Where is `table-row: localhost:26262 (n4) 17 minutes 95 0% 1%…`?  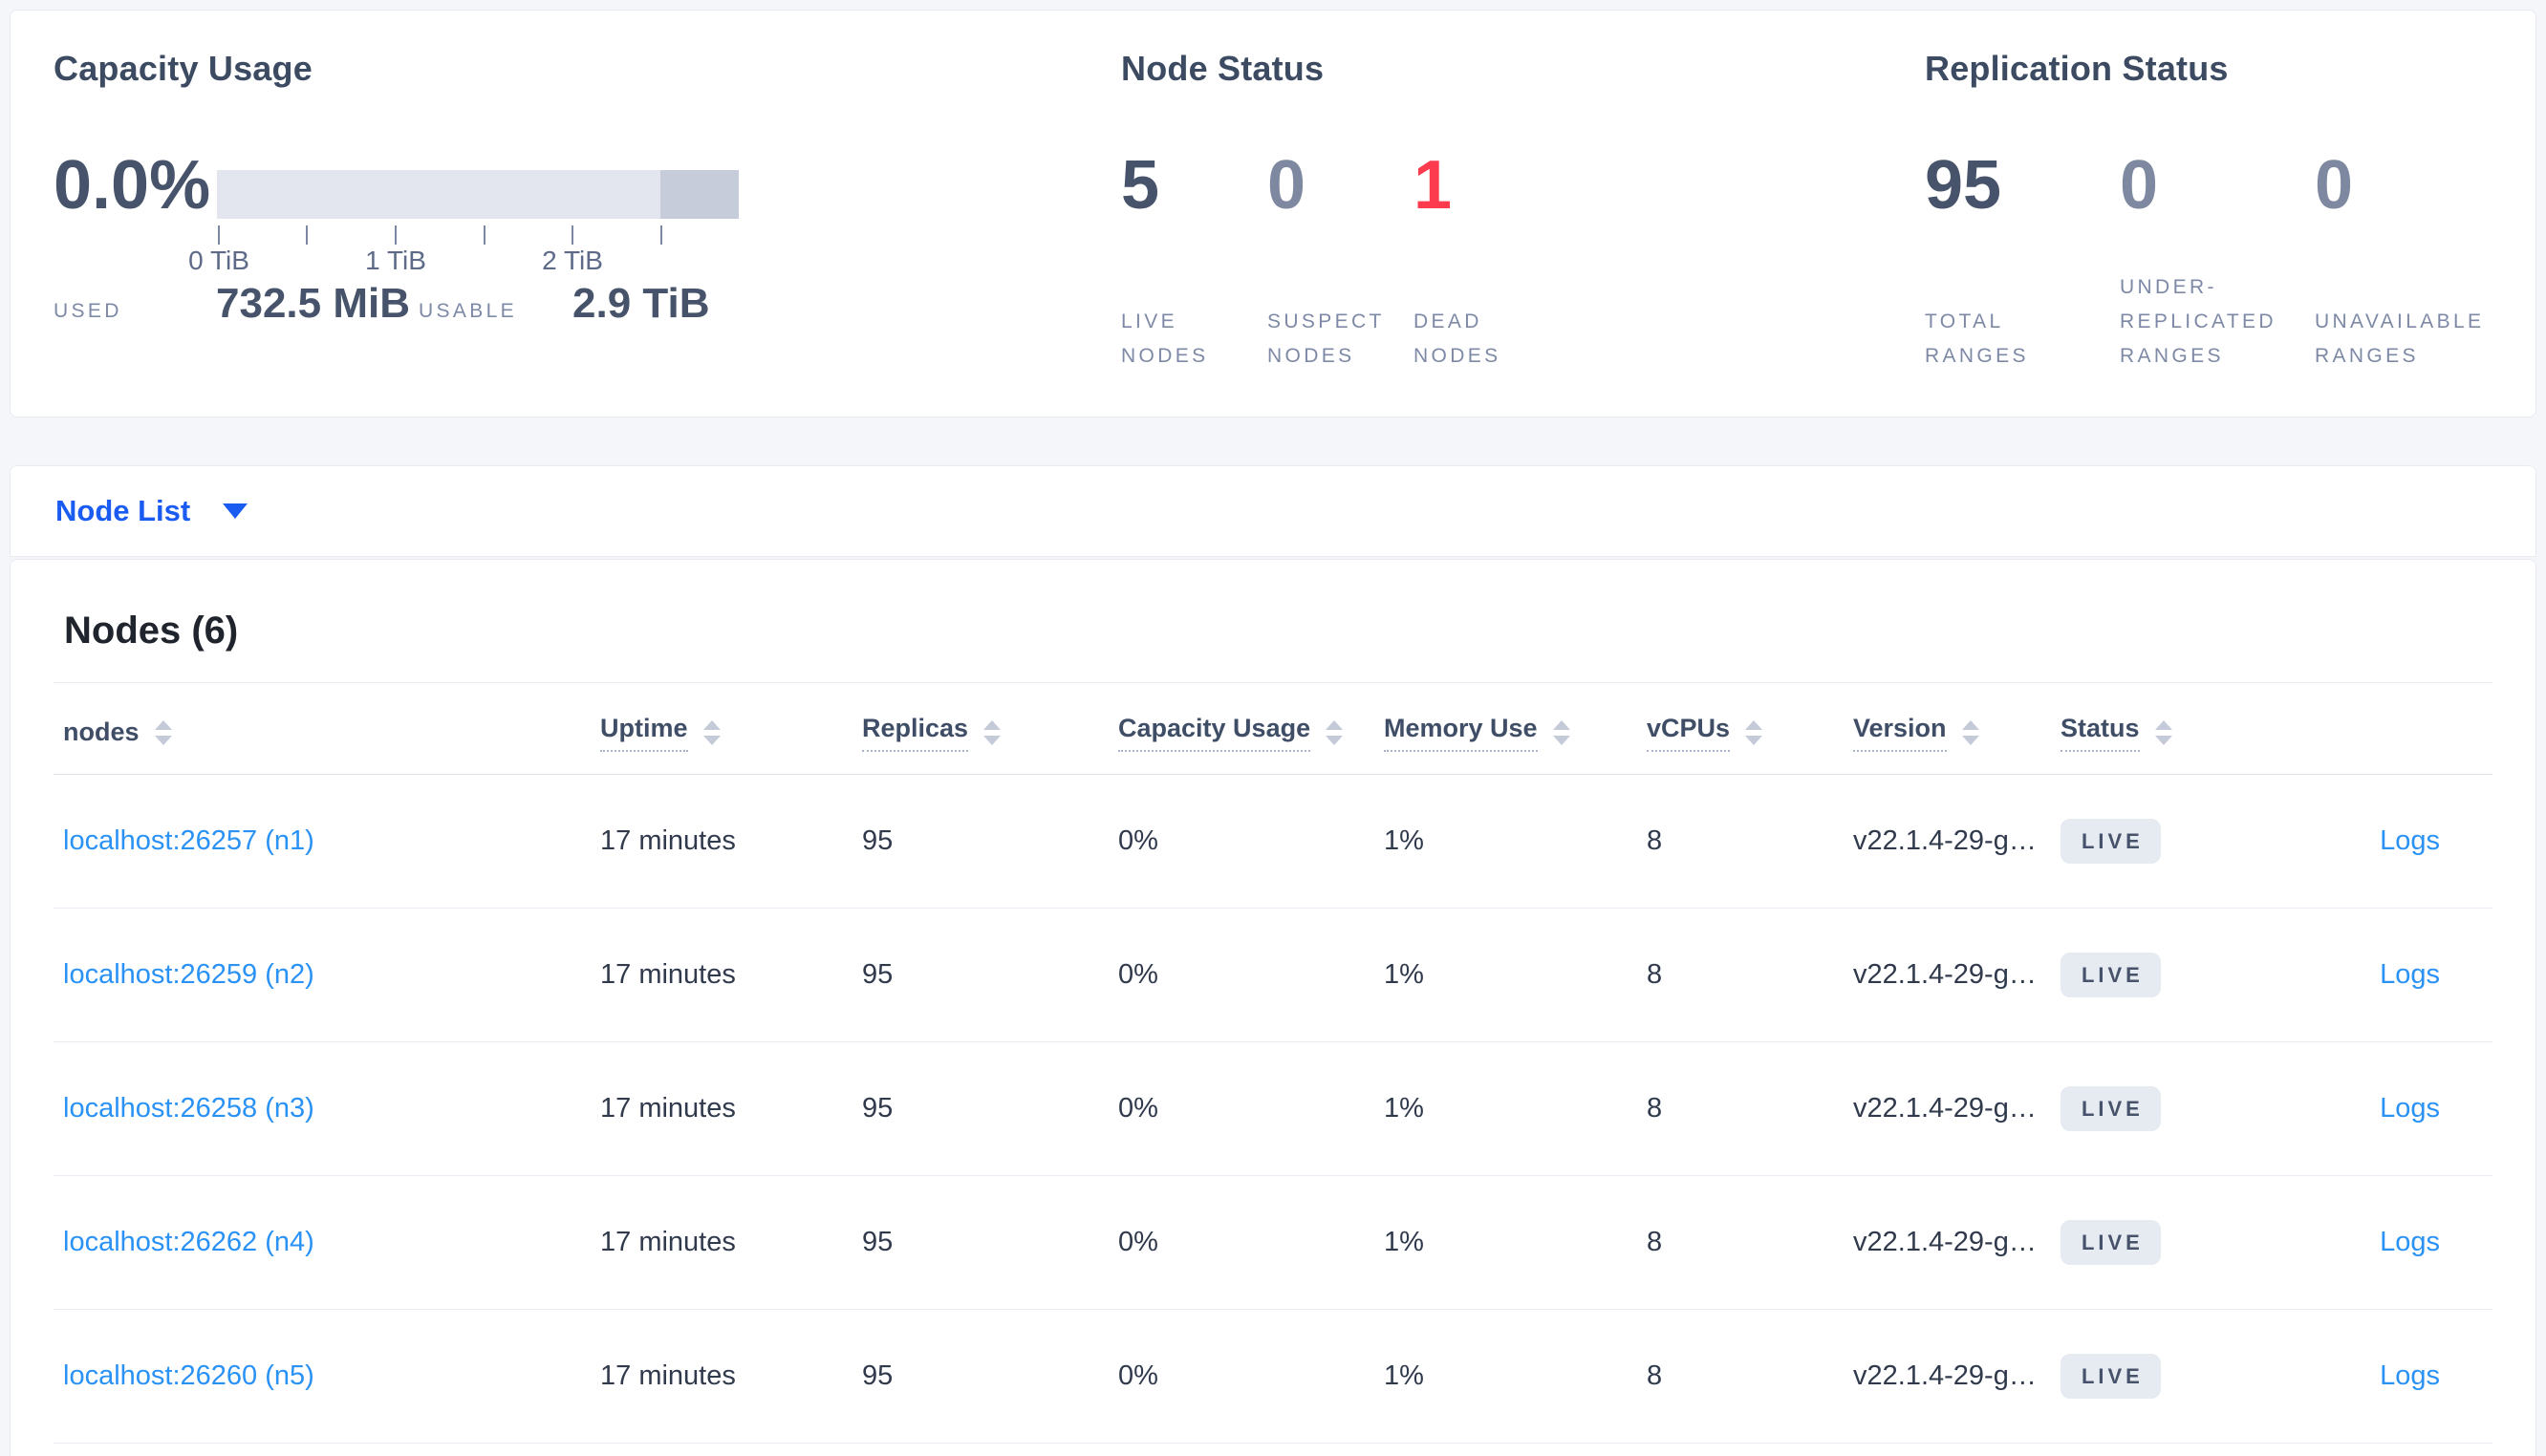
table-row: localhost:26262 (n4) 17 minutes 95 0% 1%… is located at coordinates (1273, 1243).